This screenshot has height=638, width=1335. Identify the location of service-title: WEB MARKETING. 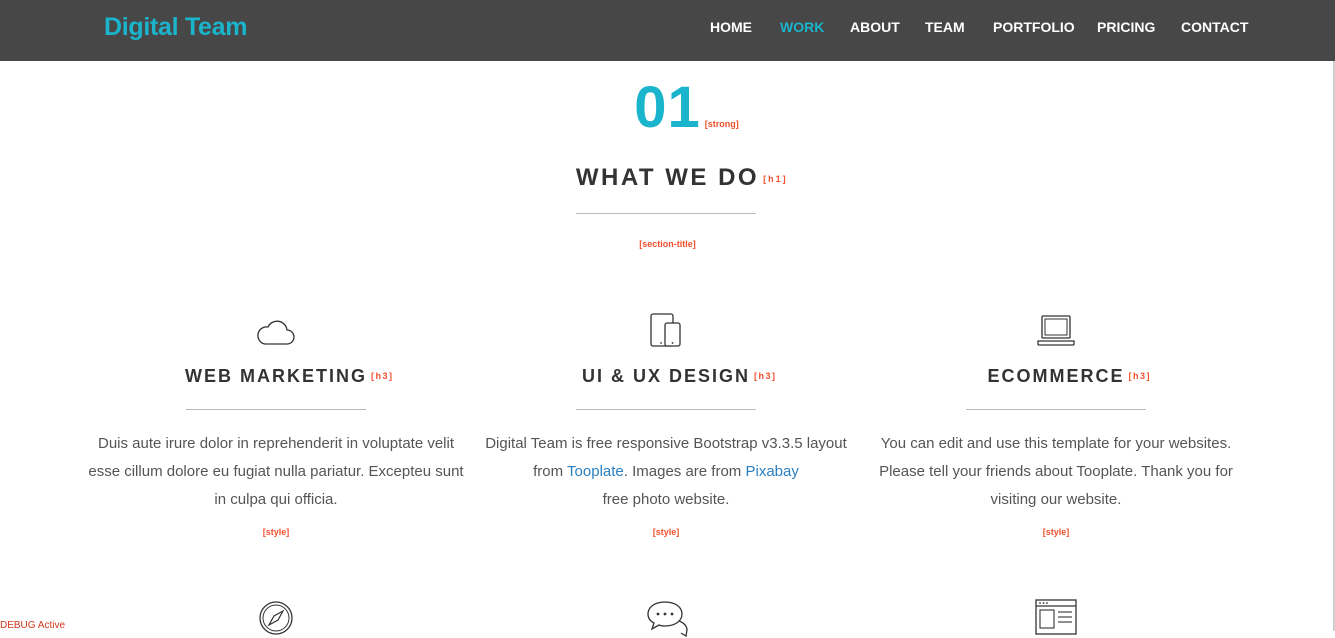
(276, 376).